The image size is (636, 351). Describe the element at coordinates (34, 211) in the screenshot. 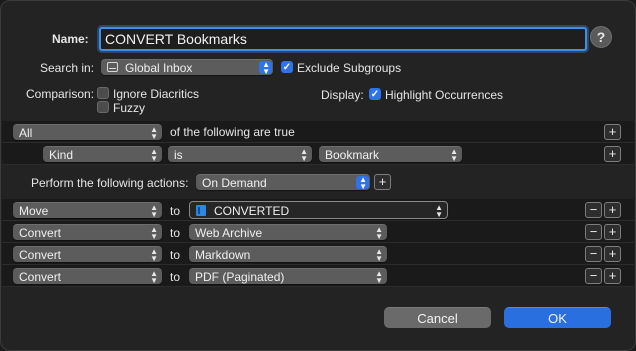

I see `action-value: Move` at that location.